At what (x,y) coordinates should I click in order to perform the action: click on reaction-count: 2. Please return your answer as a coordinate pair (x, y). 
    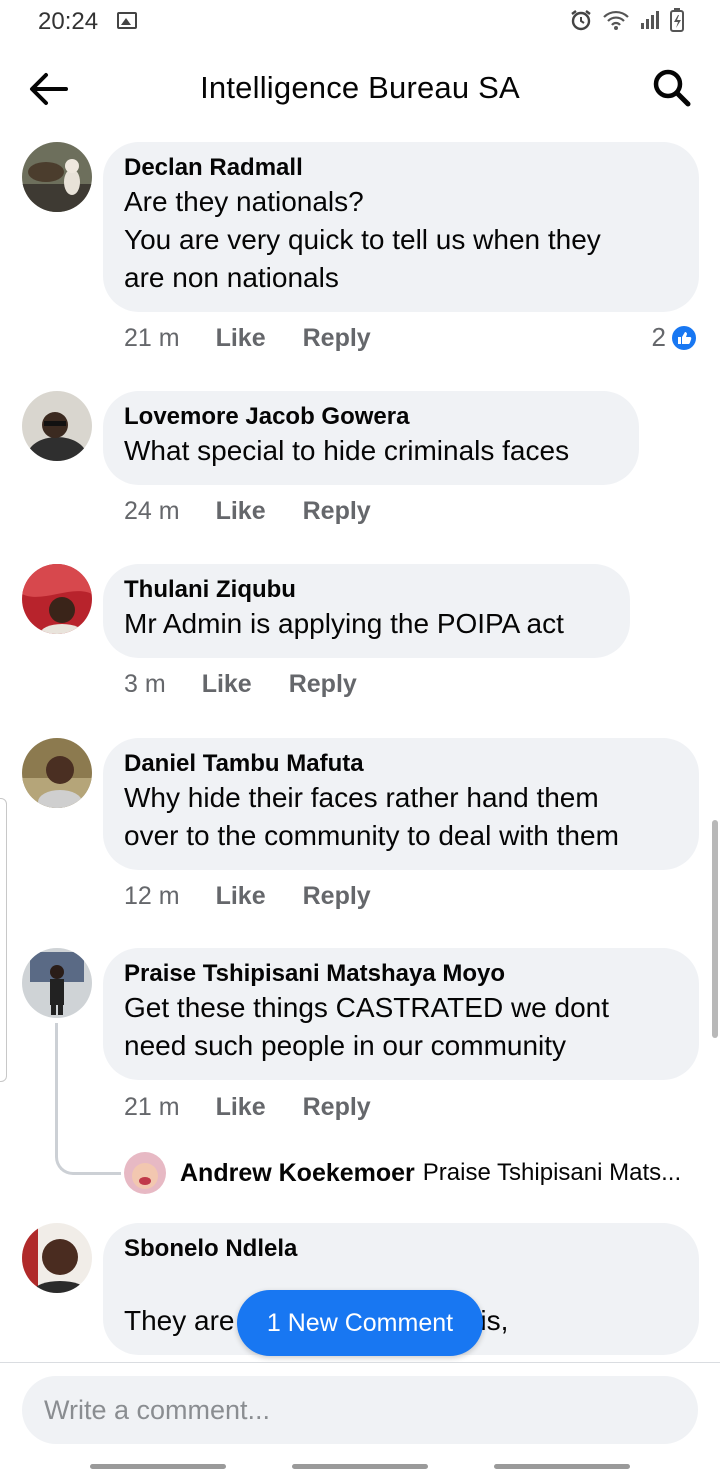
    Looking at the image, I should click on (675, 337).